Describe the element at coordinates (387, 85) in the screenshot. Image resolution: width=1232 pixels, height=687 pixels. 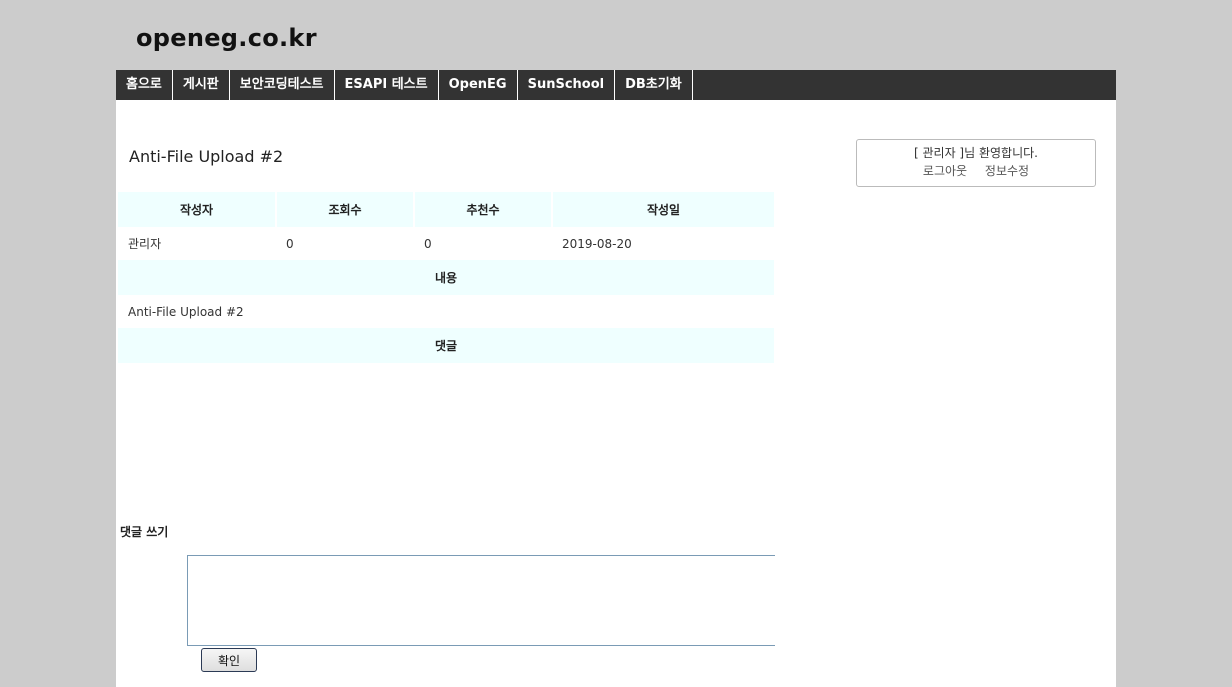
I see `nav-item-esapi-test: ESAPI 테스트` at that location.